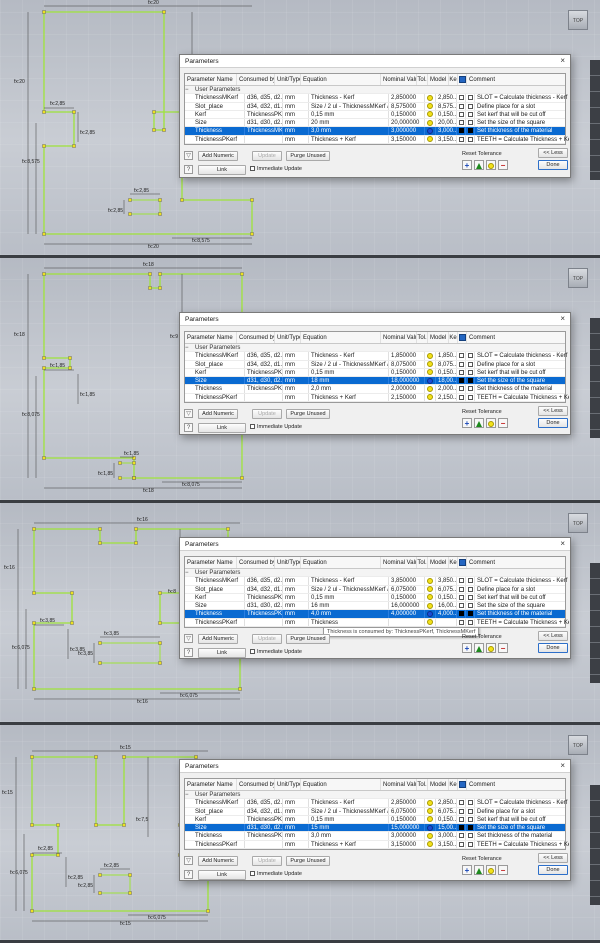 This screenshot has width=600, height=943. Describe the element at coordinates (105, 474) in the screenshot. I see `dimension-label-b2: fx:1,85` at that location.